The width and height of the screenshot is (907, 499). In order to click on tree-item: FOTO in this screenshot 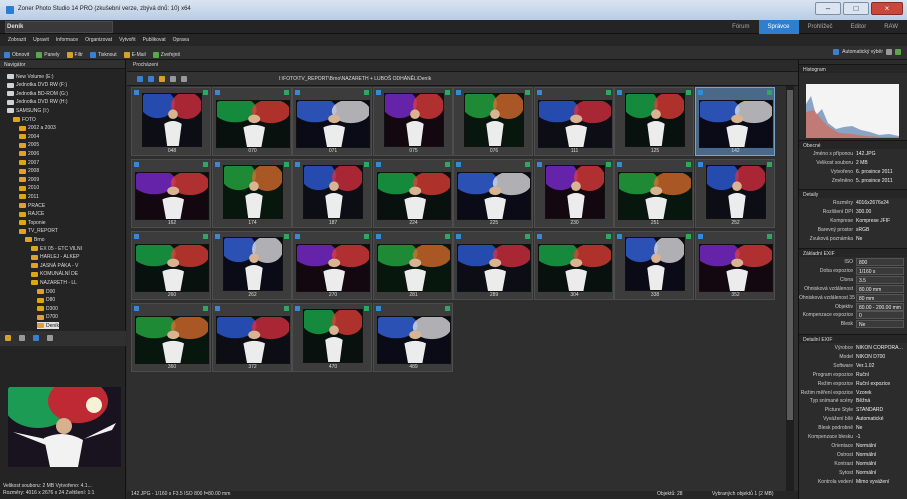, I will do `click(24, 119)`.